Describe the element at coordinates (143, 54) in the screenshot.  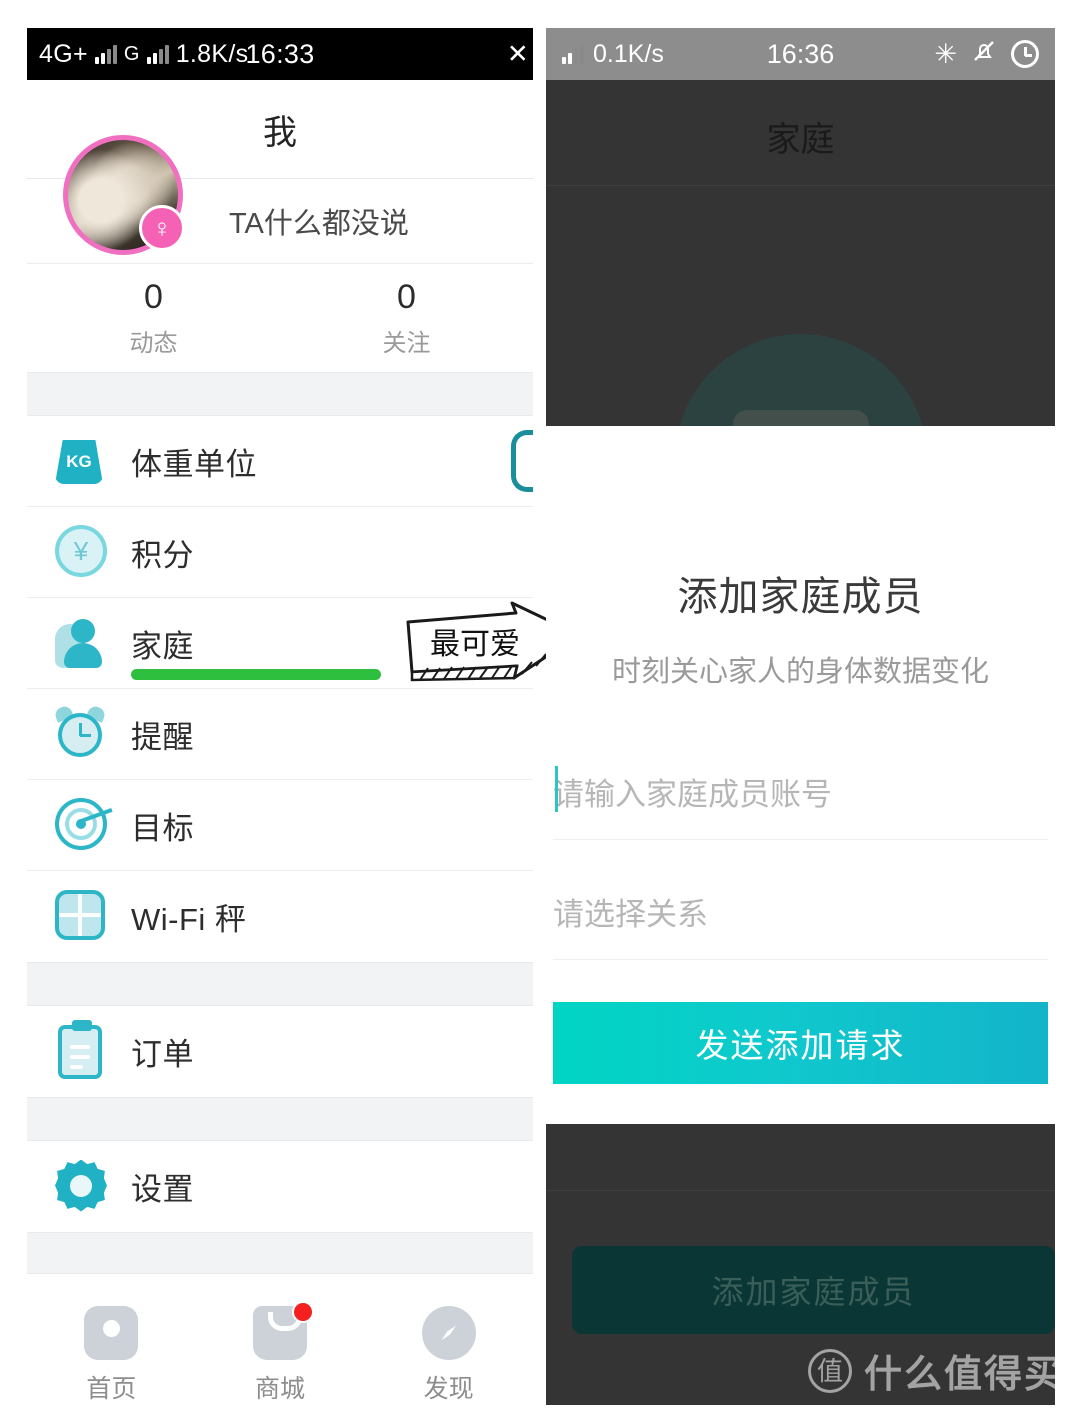
I see `left-status-network: 4G+ G 1.8K/s` at that location.